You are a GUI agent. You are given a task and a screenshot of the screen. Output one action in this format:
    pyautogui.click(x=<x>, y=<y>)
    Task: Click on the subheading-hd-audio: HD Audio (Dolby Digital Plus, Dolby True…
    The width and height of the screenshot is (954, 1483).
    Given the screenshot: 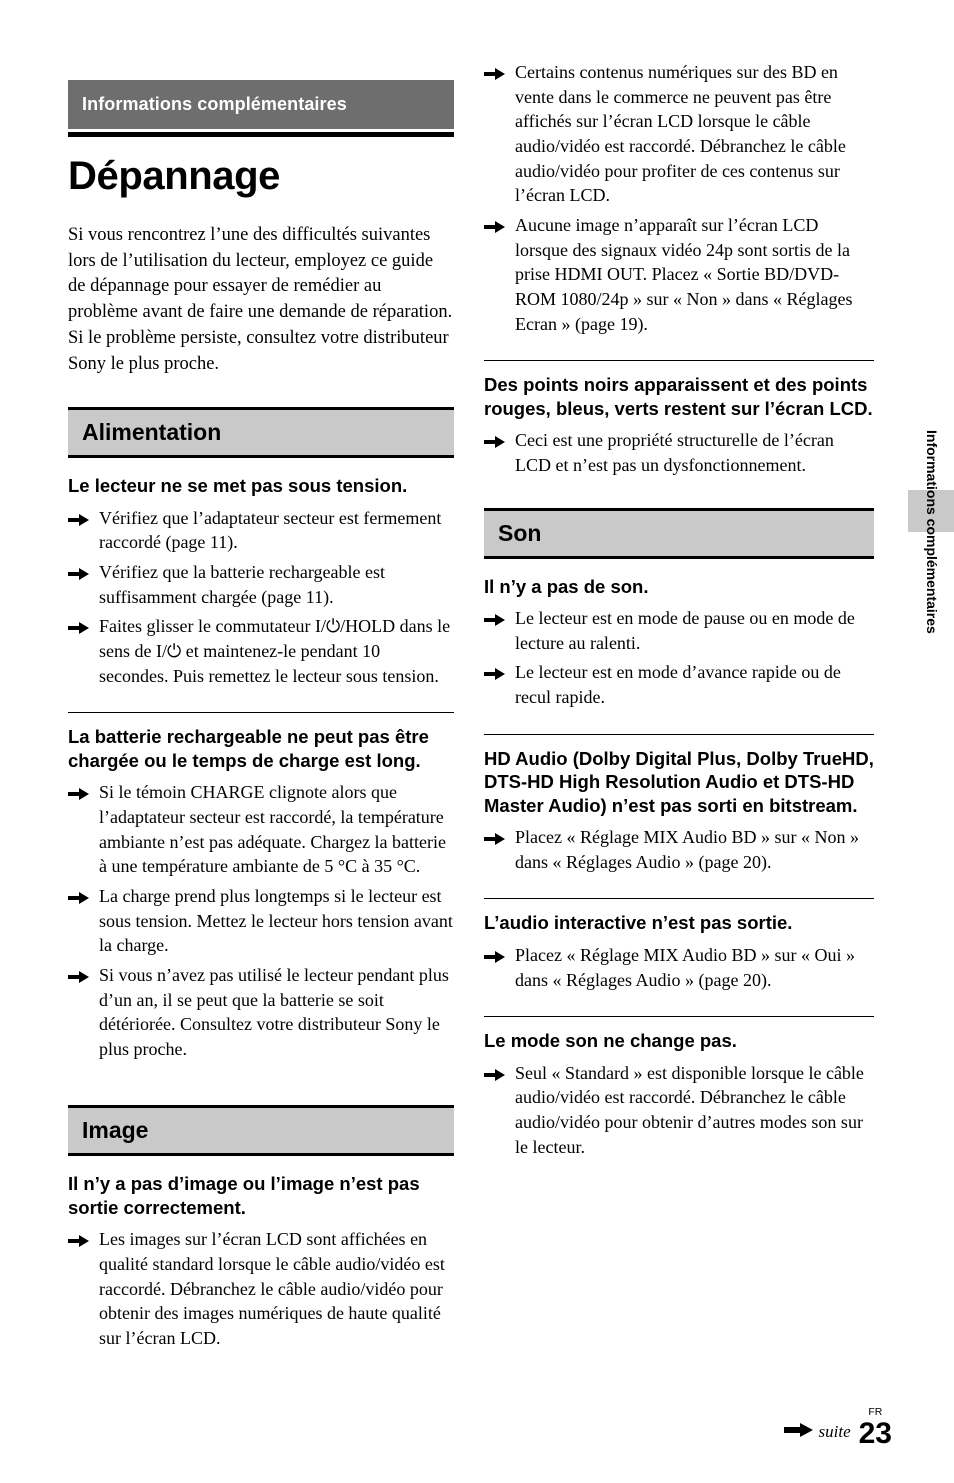 What is the action you would take?
    pyautogui.click(x=679, y=775)
    